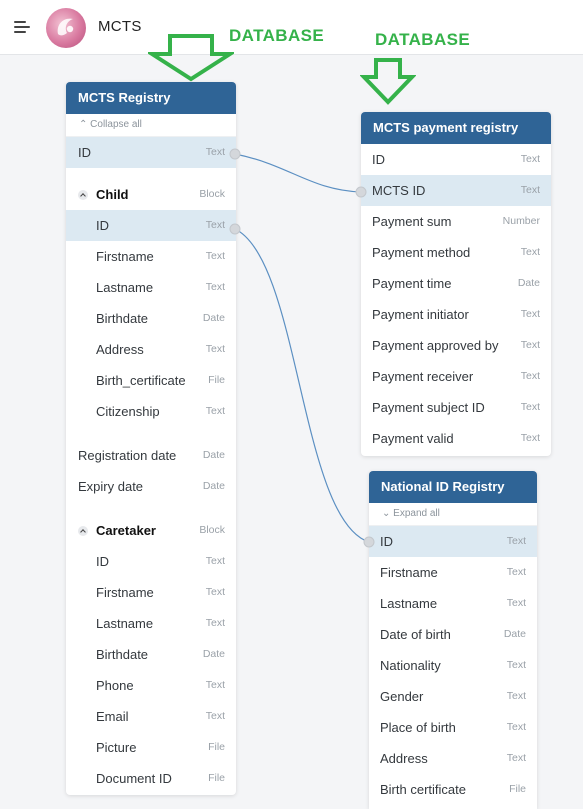  I want to click on field-label: Place of birth, so click(418, 727).